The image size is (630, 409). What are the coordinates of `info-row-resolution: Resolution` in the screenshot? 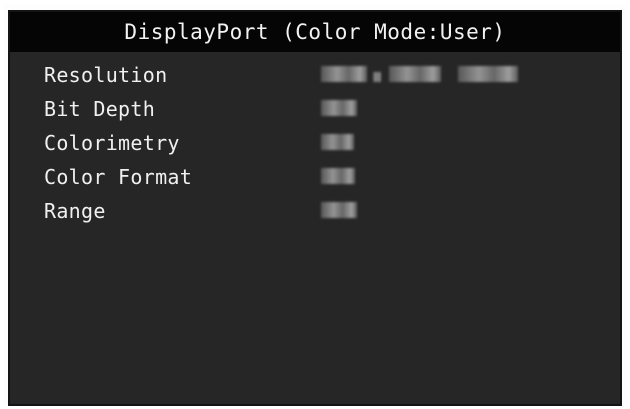 It's located at (324, 79).